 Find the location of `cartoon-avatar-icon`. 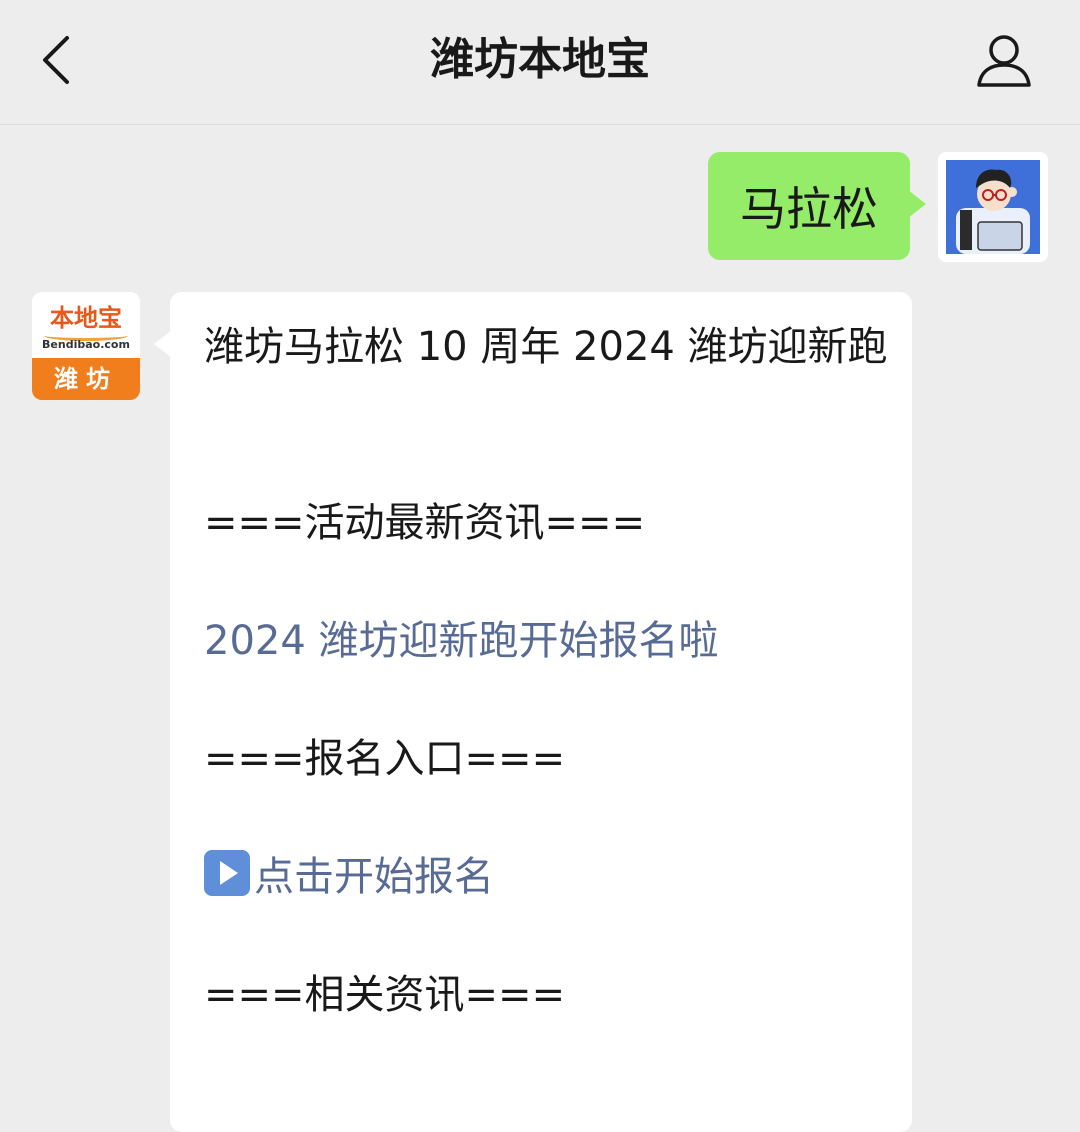

cartoon-avatar-icon is located at coordinates (993, 207).